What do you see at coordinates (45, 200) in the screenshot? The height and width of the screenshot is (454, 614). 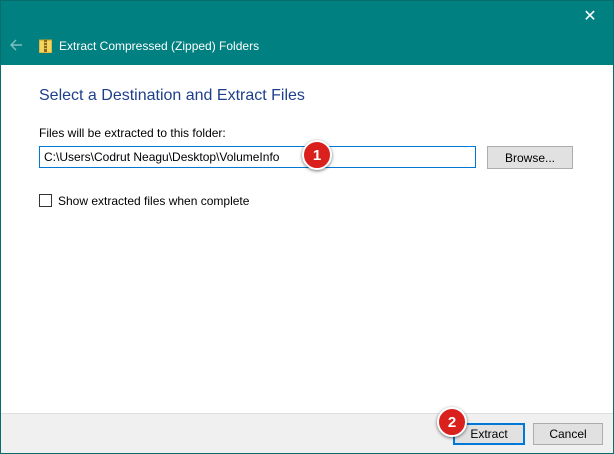 I see `show-extracted-files-checkbox` at bounding box center [45, 200].